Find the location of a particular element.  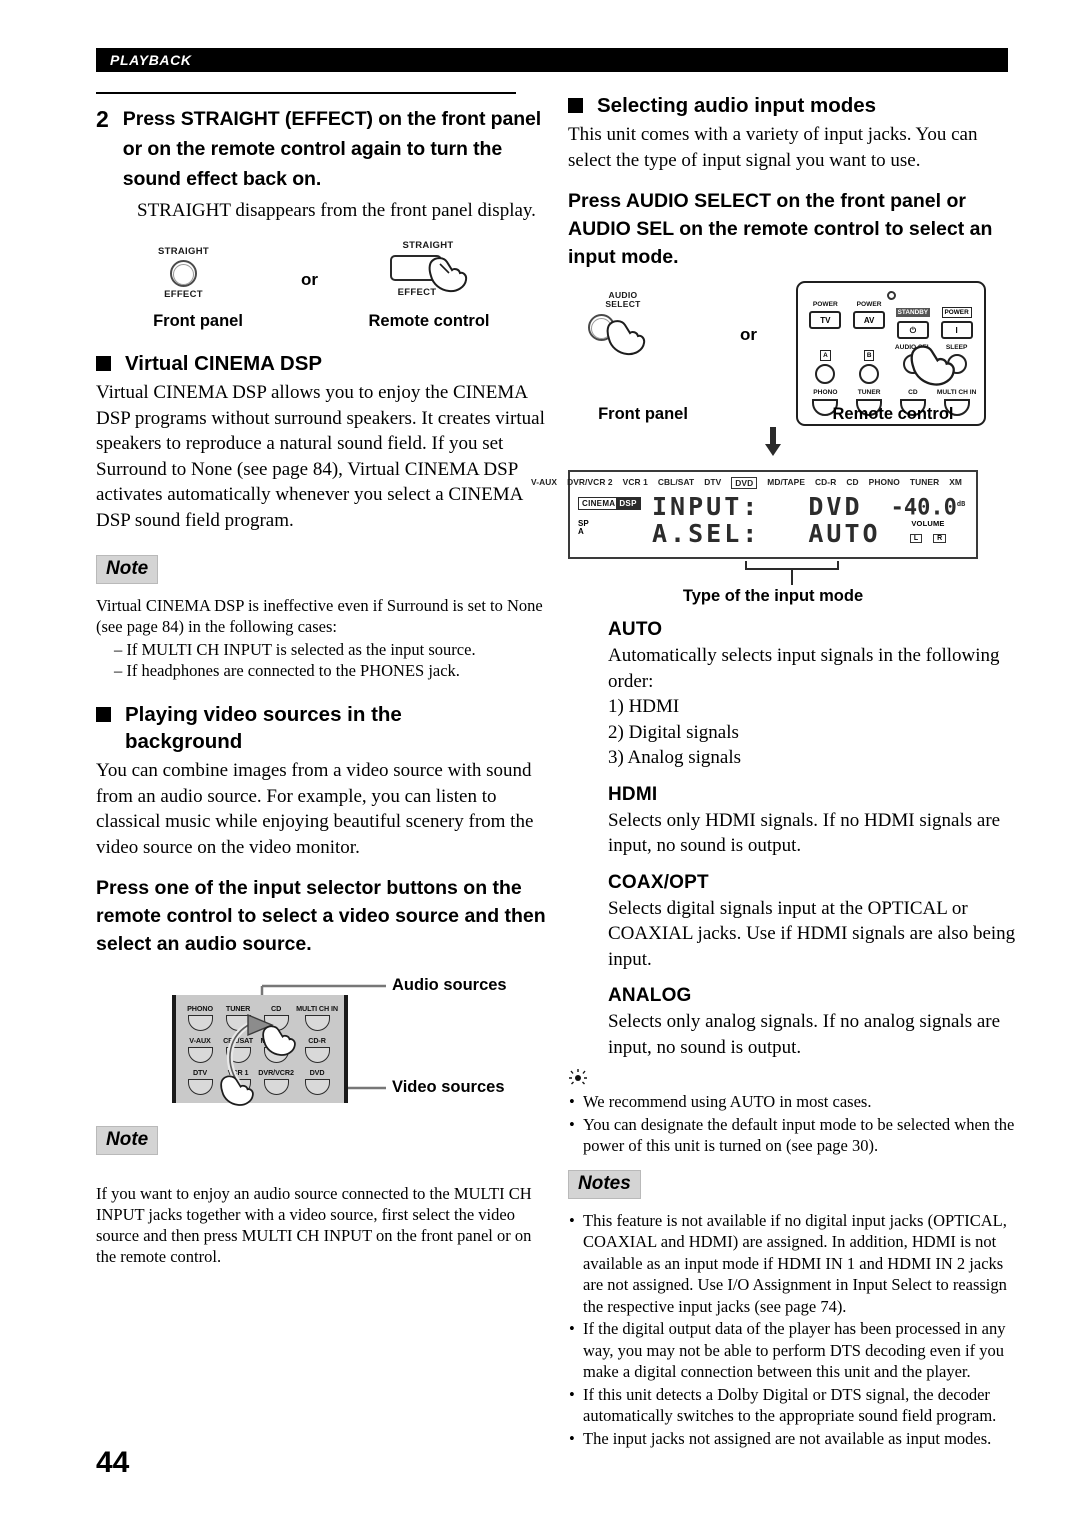

button-shape: I is located at coordinates (956, 330).